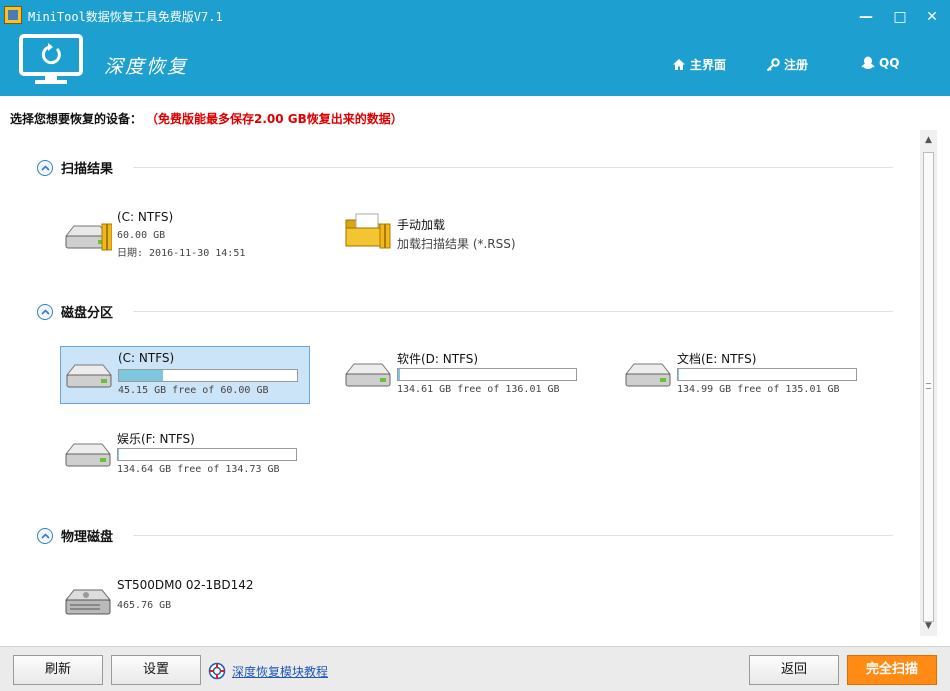 The width and height of the screenshot is (950, 691). I want to click on partition-free-space: 134.61 GB free of 136.01 GB, so click(478, 389).